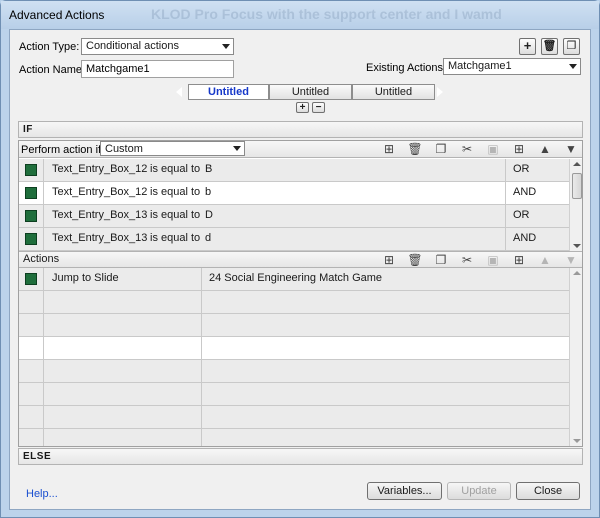  I want to click on scroll-thumb, so click(577, 186).